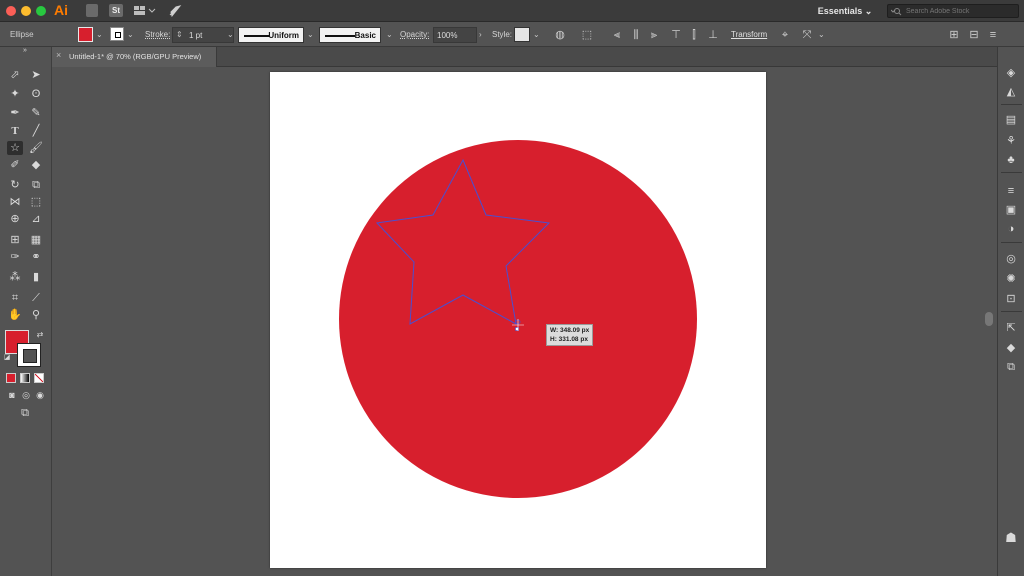 The height and width of the screenshot is (576, 1024). What do you see at coordinates (993, 35) in the screenshot?
I see `panel-menu-icon: ≡` at bounding box center [993, 35].